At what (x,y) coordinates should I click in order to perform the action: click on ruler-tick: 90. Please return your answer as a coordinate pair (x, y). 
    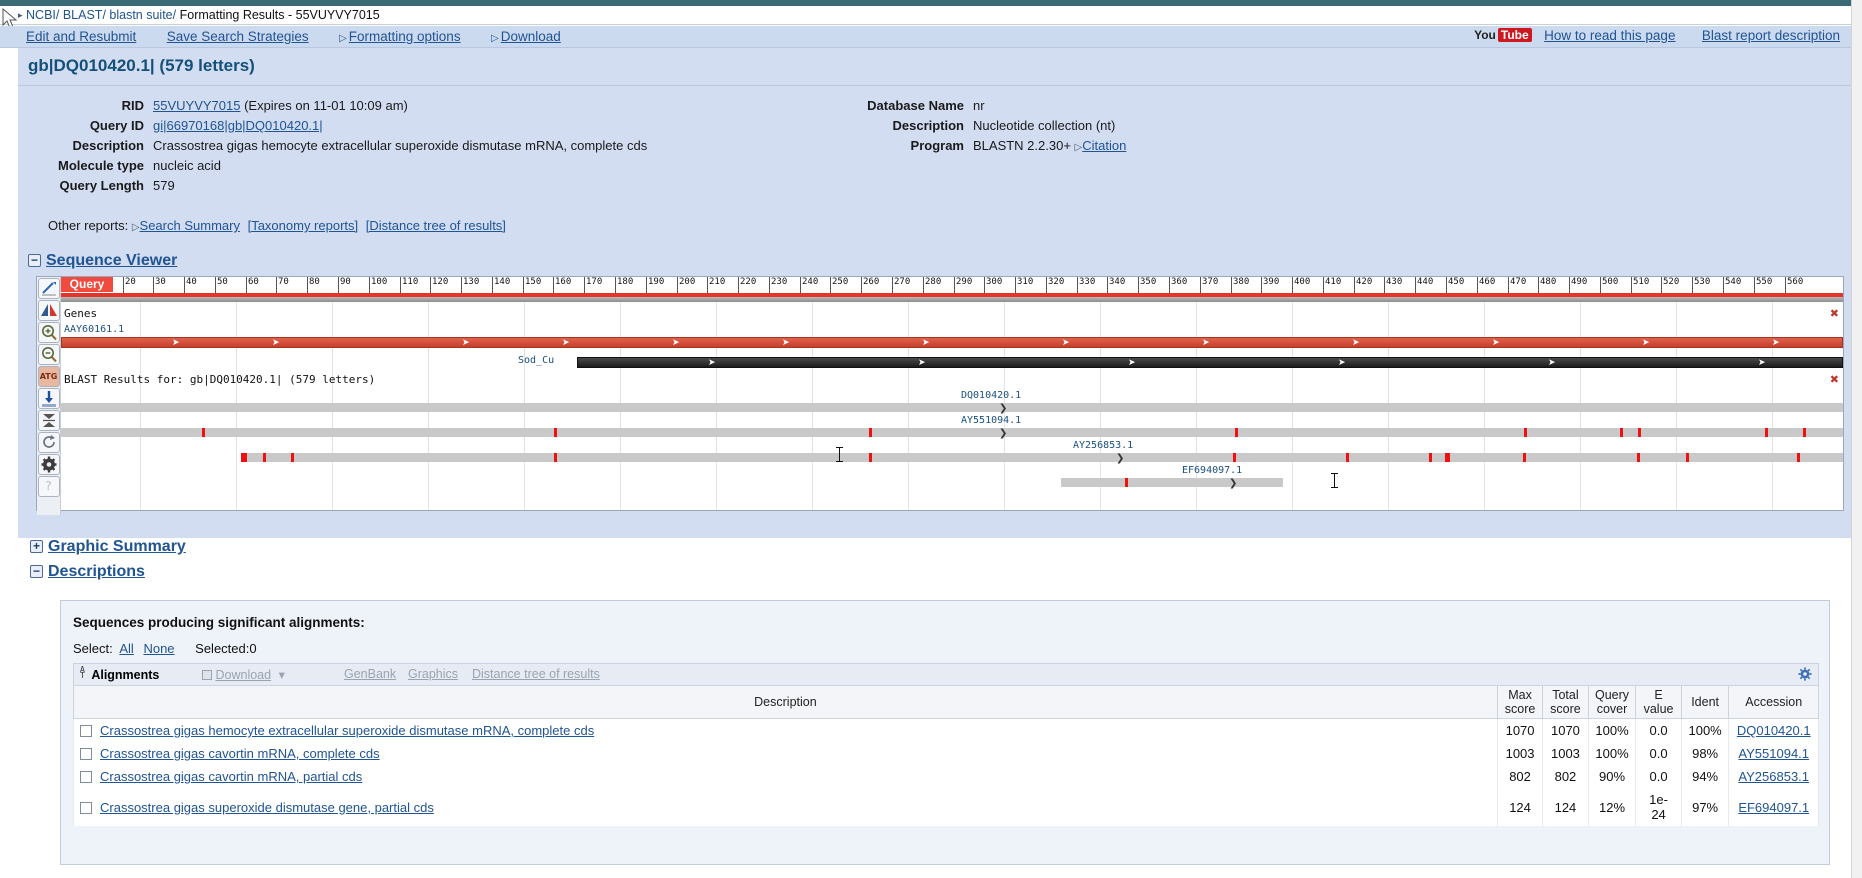
    Looking at the image, I should click on (344, 285).